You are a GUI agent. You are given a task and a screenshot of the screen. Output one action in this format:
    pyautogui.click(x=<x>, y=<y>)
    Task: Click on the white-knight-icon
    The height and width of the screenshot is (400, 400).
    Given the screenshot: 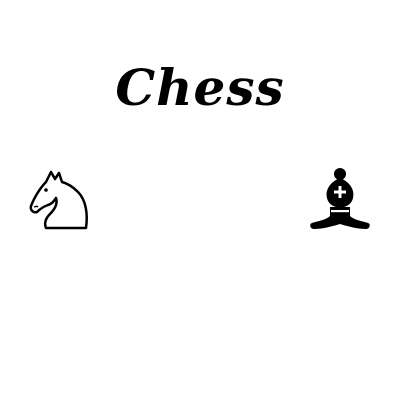 What is the action you would take?
    pyautogui.click(x=58, y=200)
    